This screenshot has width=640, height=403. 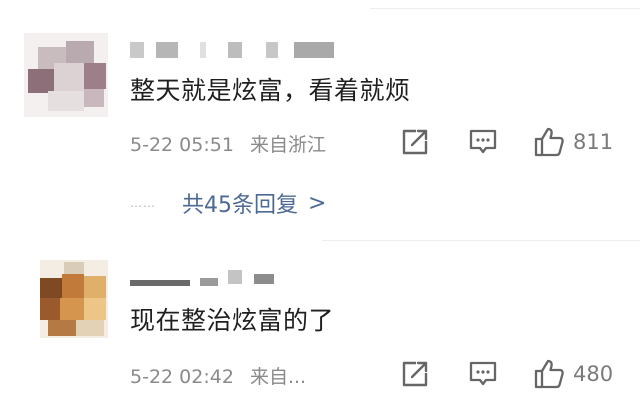 What do you see at coordinates (182, 377) in the screenshot?
I see `comment-date: 5-22 02:42` at bounding box center [182, 377].